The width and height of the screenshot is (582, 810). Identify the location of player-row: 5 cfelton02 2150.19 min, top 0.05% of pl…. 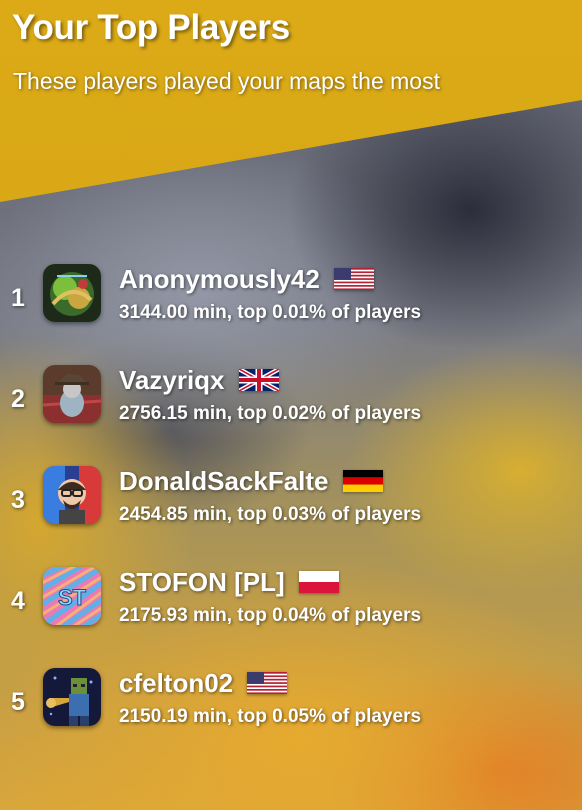
(291, 716).